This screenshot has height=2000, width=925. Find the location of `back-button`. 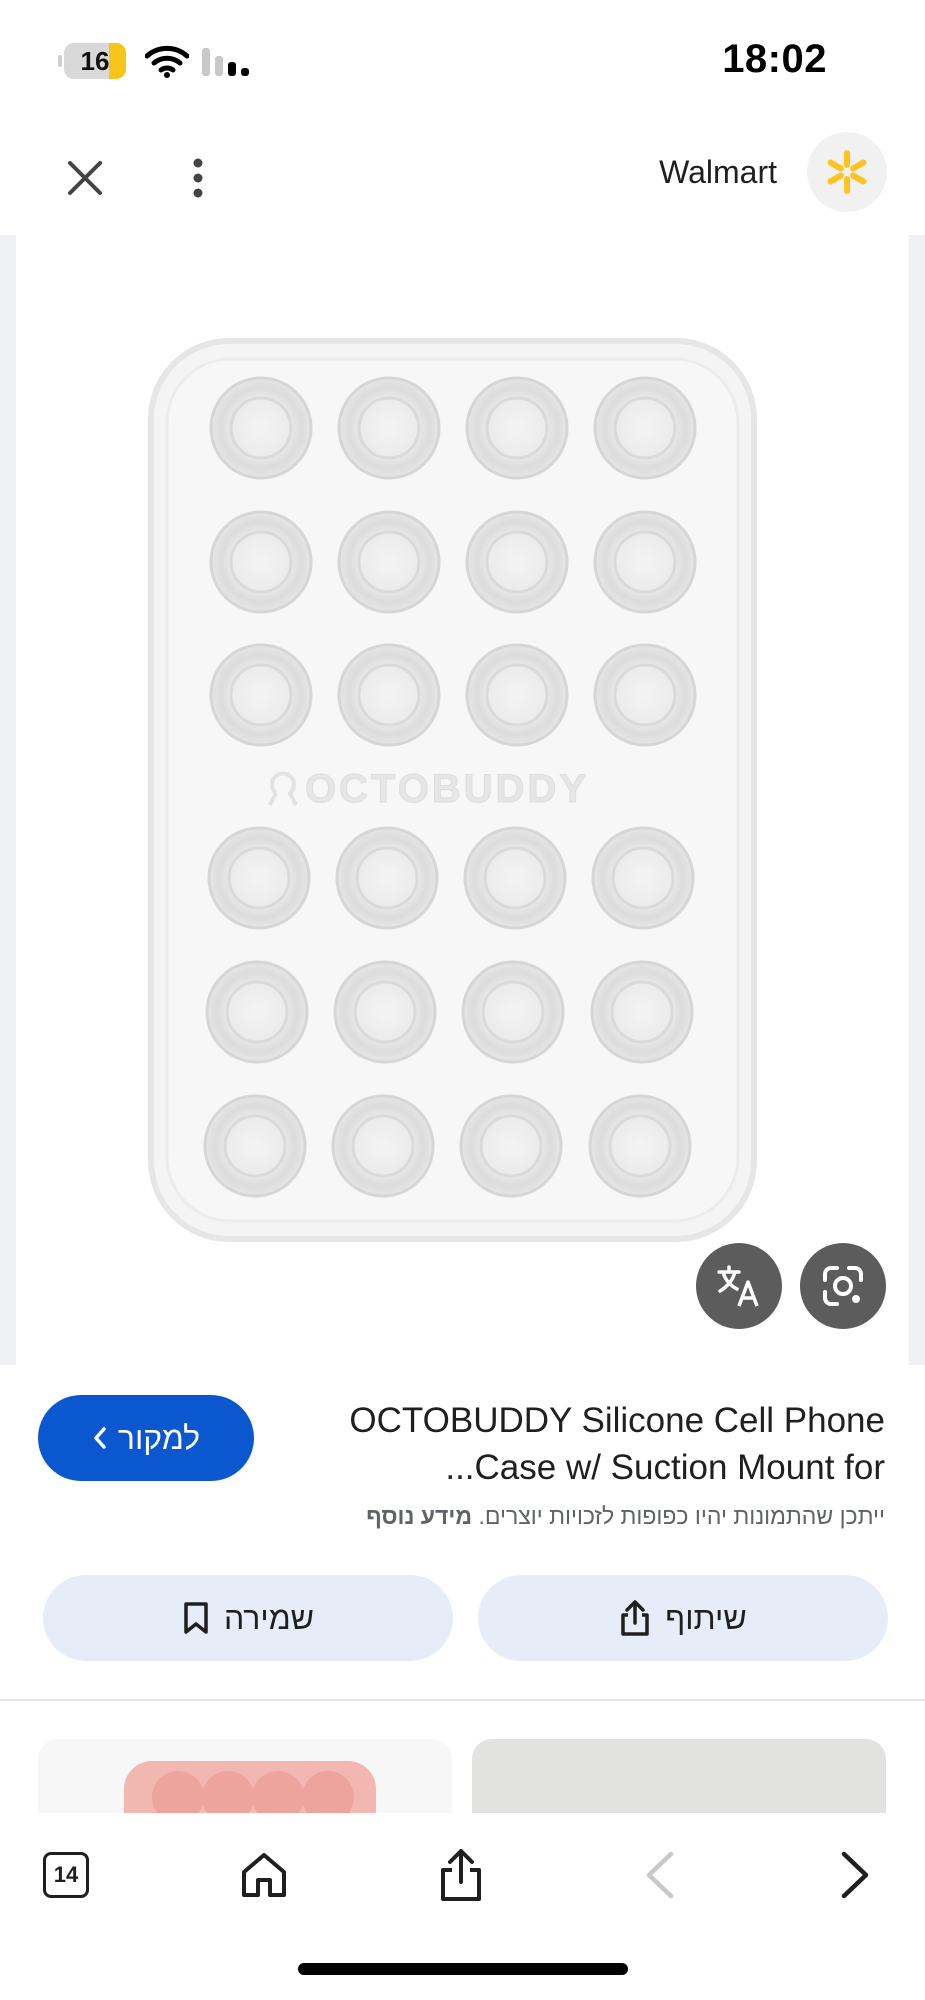

back-button is located at coordinates (660, 1875).